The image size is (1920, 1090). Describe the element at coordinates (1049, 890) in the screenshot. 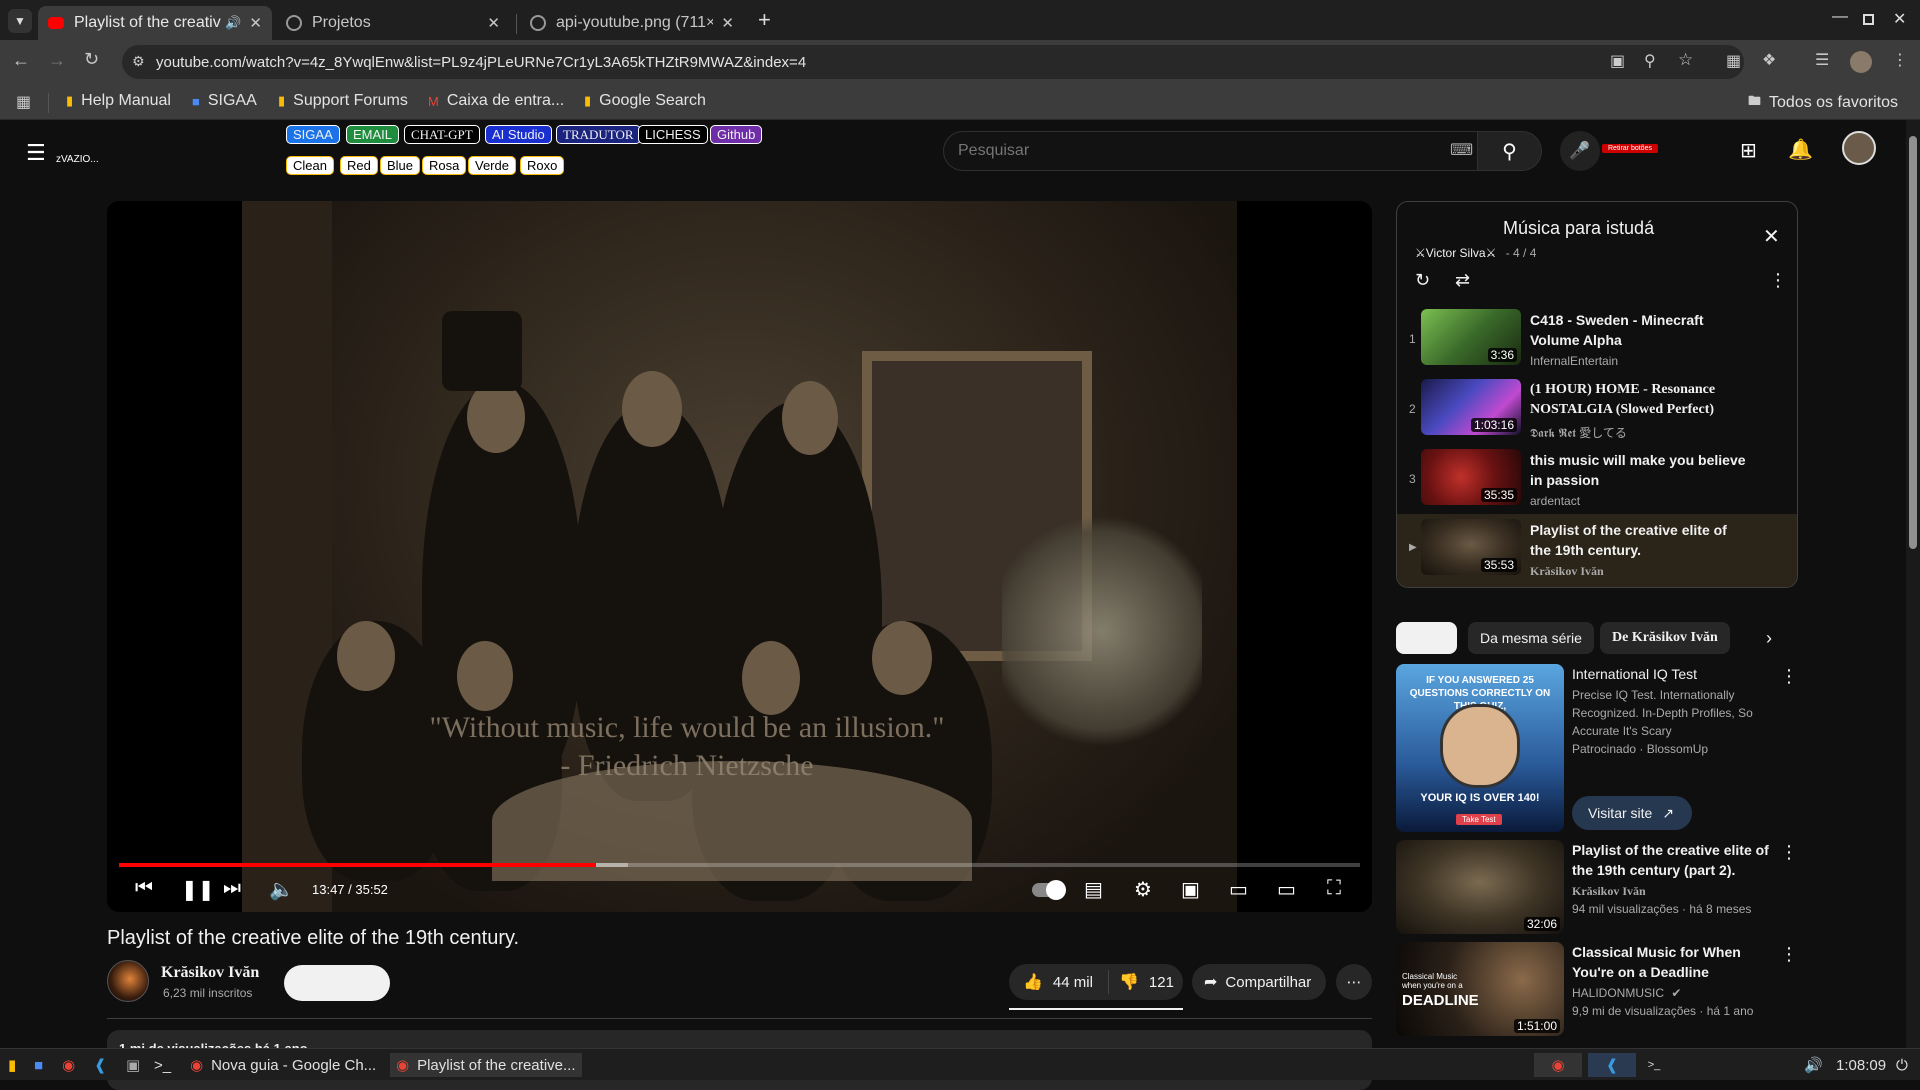

I see `autoplay-toggle` at that location.